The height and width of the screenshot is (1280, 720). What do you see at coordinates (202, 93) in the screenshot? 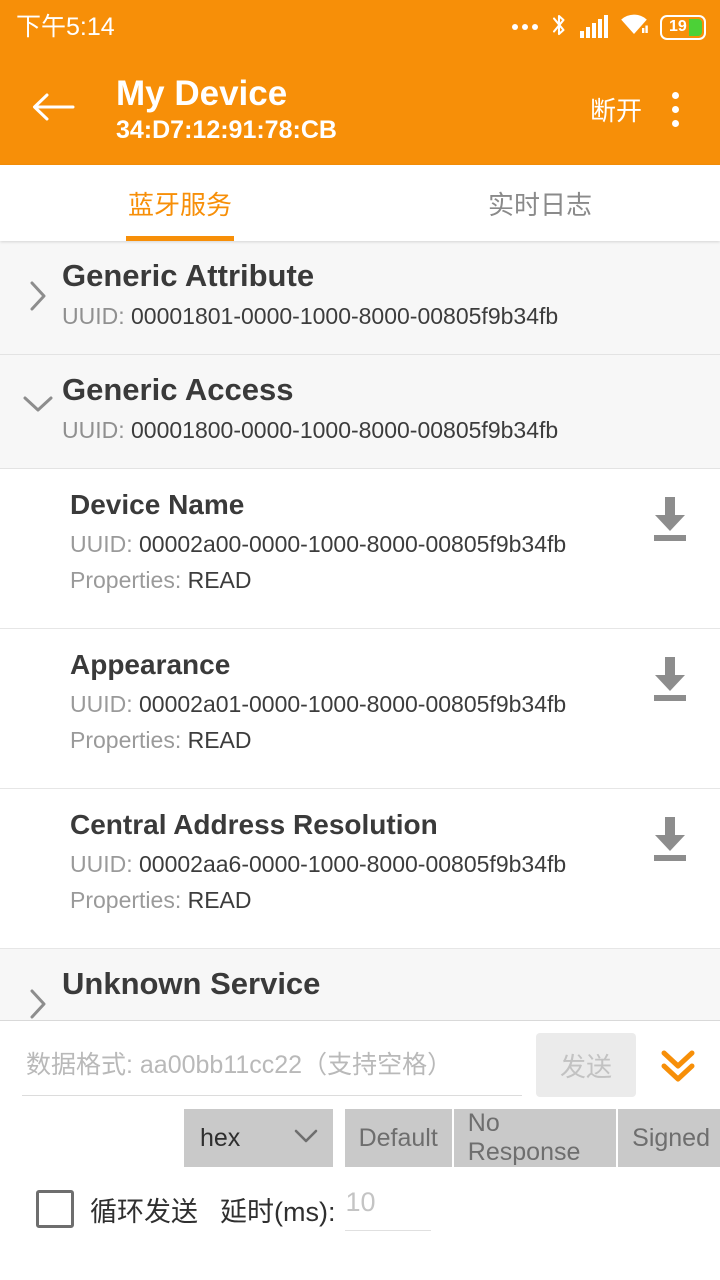
I see `page-title: My Device` at bounding box center [202, 93].